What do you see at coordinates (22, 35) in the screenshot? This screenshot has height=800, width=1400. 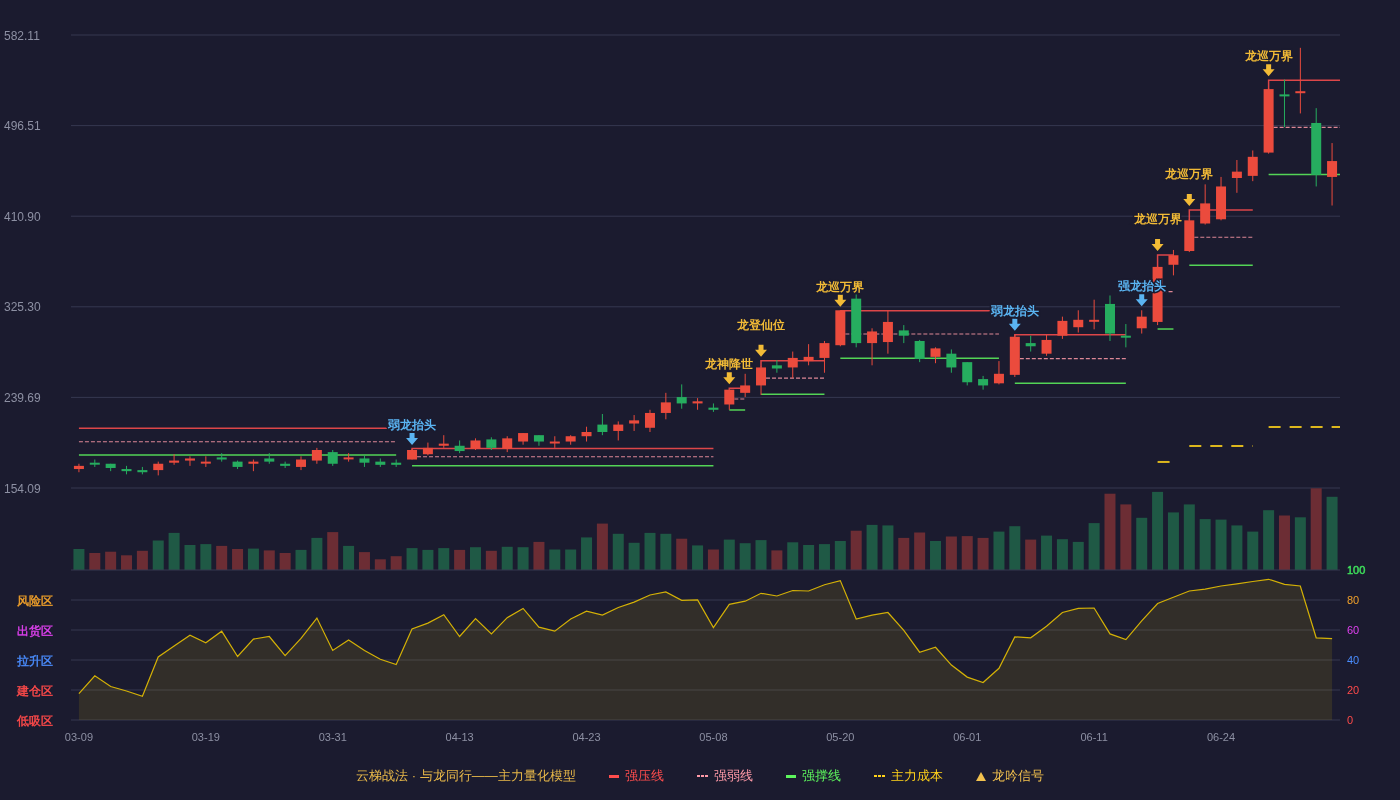 I see `axis-label: 582.11` at bounding box center [22, 35].